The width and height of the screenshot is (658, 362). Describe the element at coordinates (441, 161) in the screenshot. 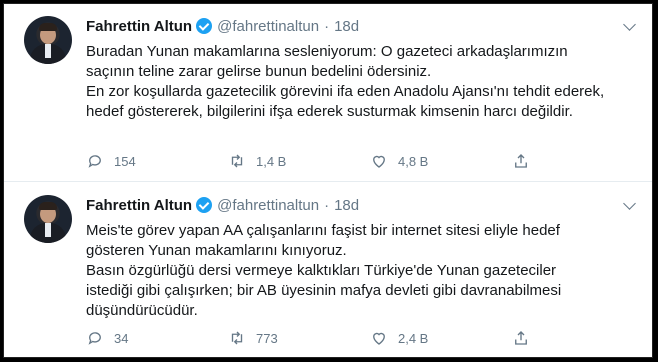

I see `like-button: 4,8 B` at that location.